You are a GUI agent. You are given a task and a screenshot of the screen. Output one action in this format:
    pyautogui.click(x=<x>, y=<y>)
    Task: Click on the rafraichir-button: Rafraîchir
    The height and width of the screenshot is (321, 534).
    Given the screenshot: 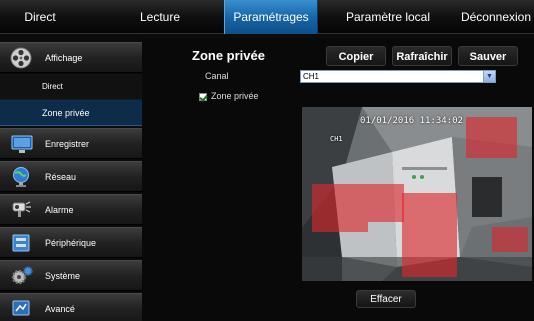 What is the action you would take?
    pyautogui.click(x=422, y=56)
    